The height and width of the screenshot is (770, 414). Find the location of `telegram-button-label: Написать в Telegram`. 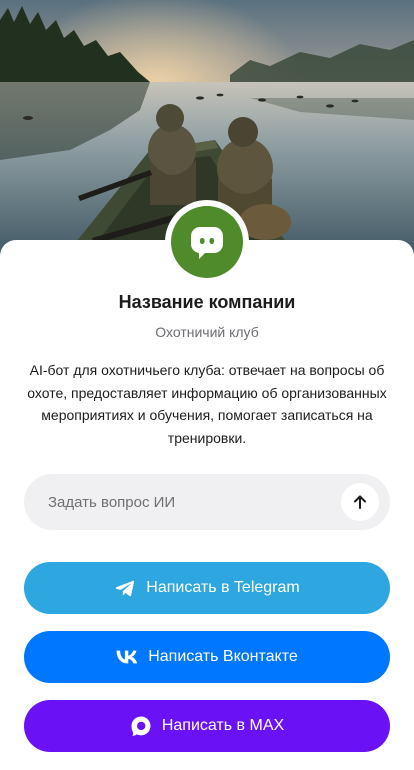

telegram-button-label: Написать в Telegram is located at coordinates (223, 587).